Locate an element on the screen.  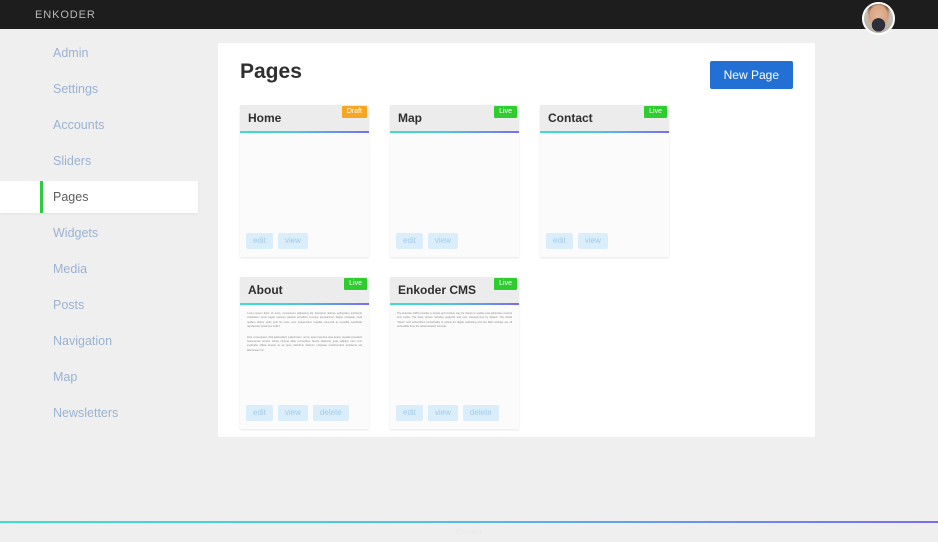
page-title: Pages is located at coordinates (271, 71).